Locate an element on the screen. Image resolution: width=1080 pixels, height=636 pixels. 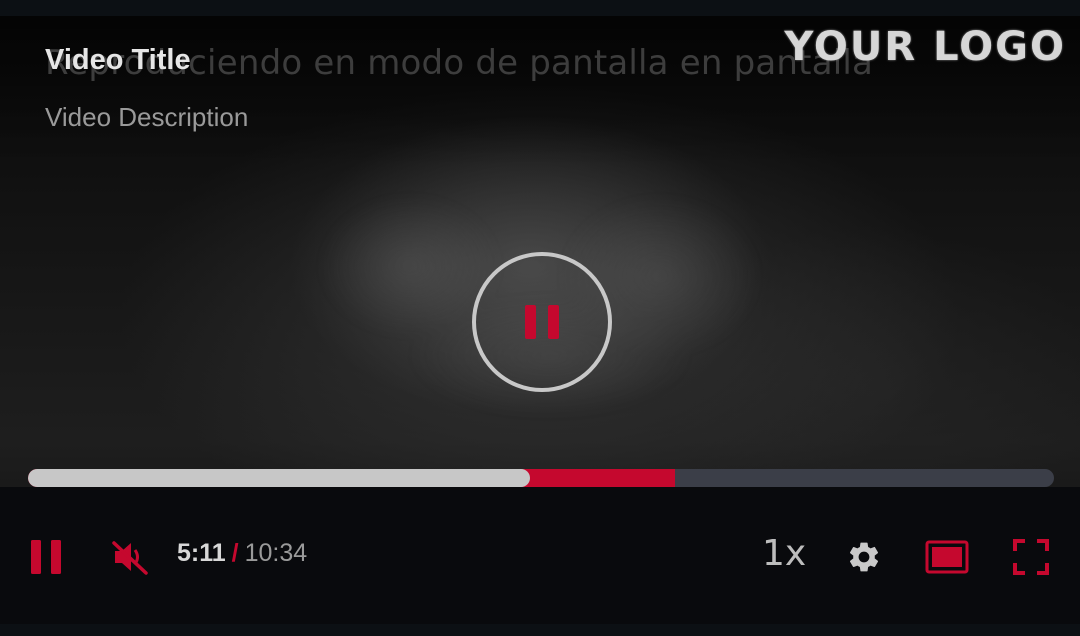
pause-button is located at coordinates (46, 557).